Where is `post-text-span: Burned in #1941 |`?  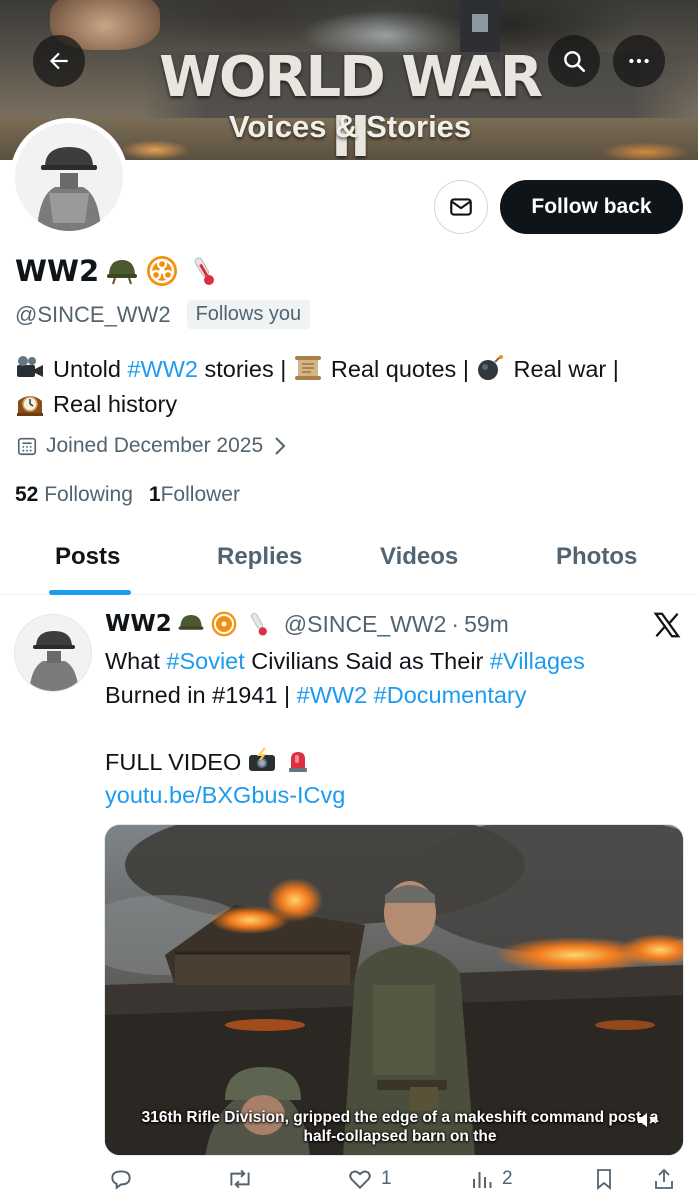
post-text-span: Burned in #1941 | is located at coordinates (201, 694).